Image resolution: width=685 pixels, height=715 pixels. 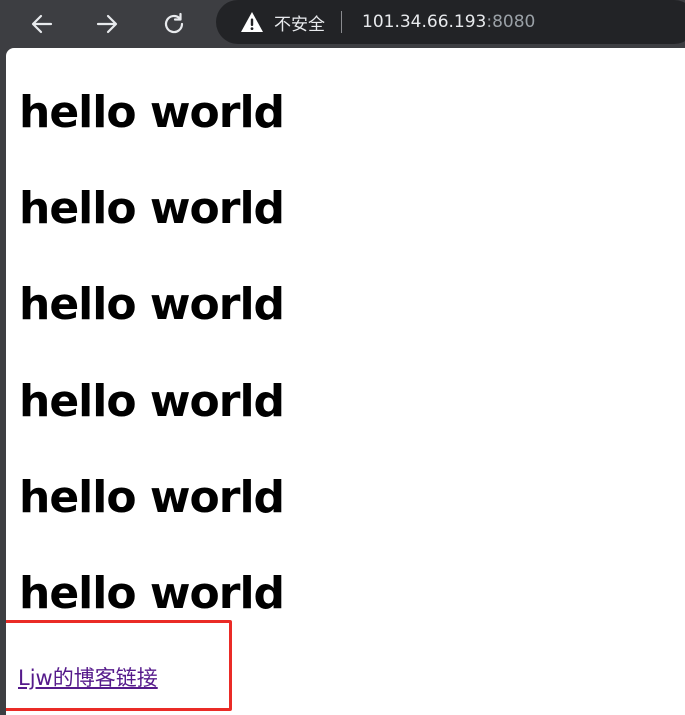 What do you see at coordinates (424, 22) in the screenshot?
I see `url-host: 101.34.66.193` at bounding box center [424, 22].